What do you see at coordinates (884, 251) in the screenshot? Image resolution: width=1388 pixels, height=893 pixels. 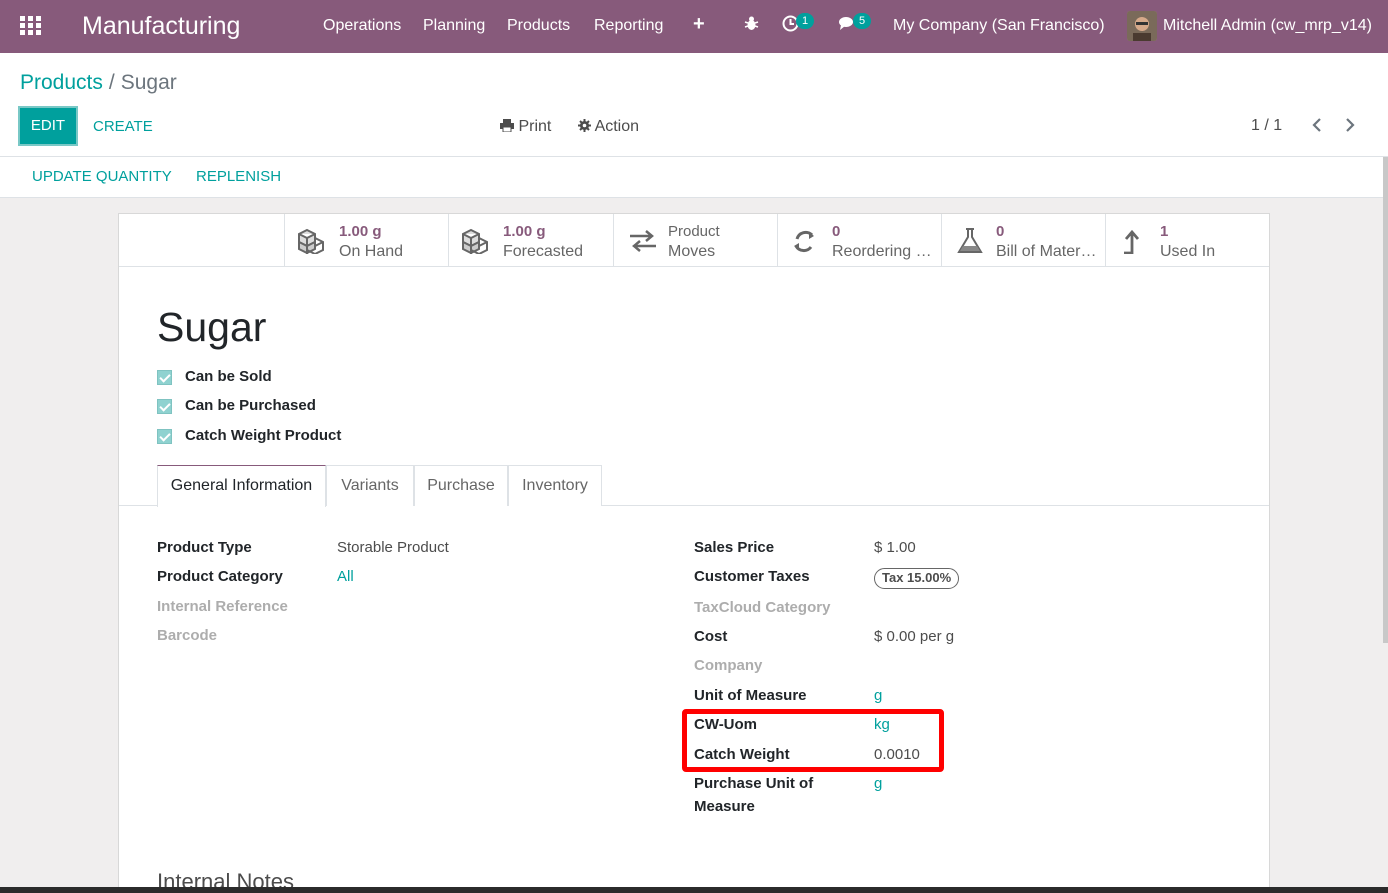 I see `reordering-rules-label: Reordering Rules` at bounding box center [884, 251].